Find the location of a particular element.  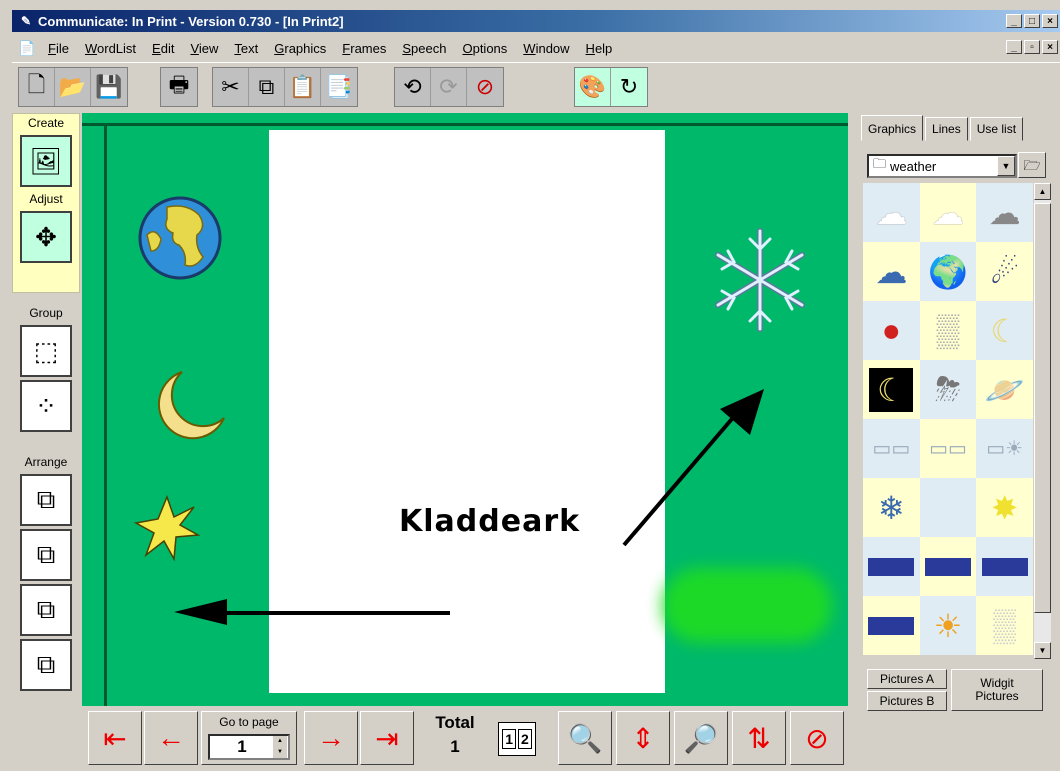

paste-special-icon: 📑 is located at coordinates (339, 87).